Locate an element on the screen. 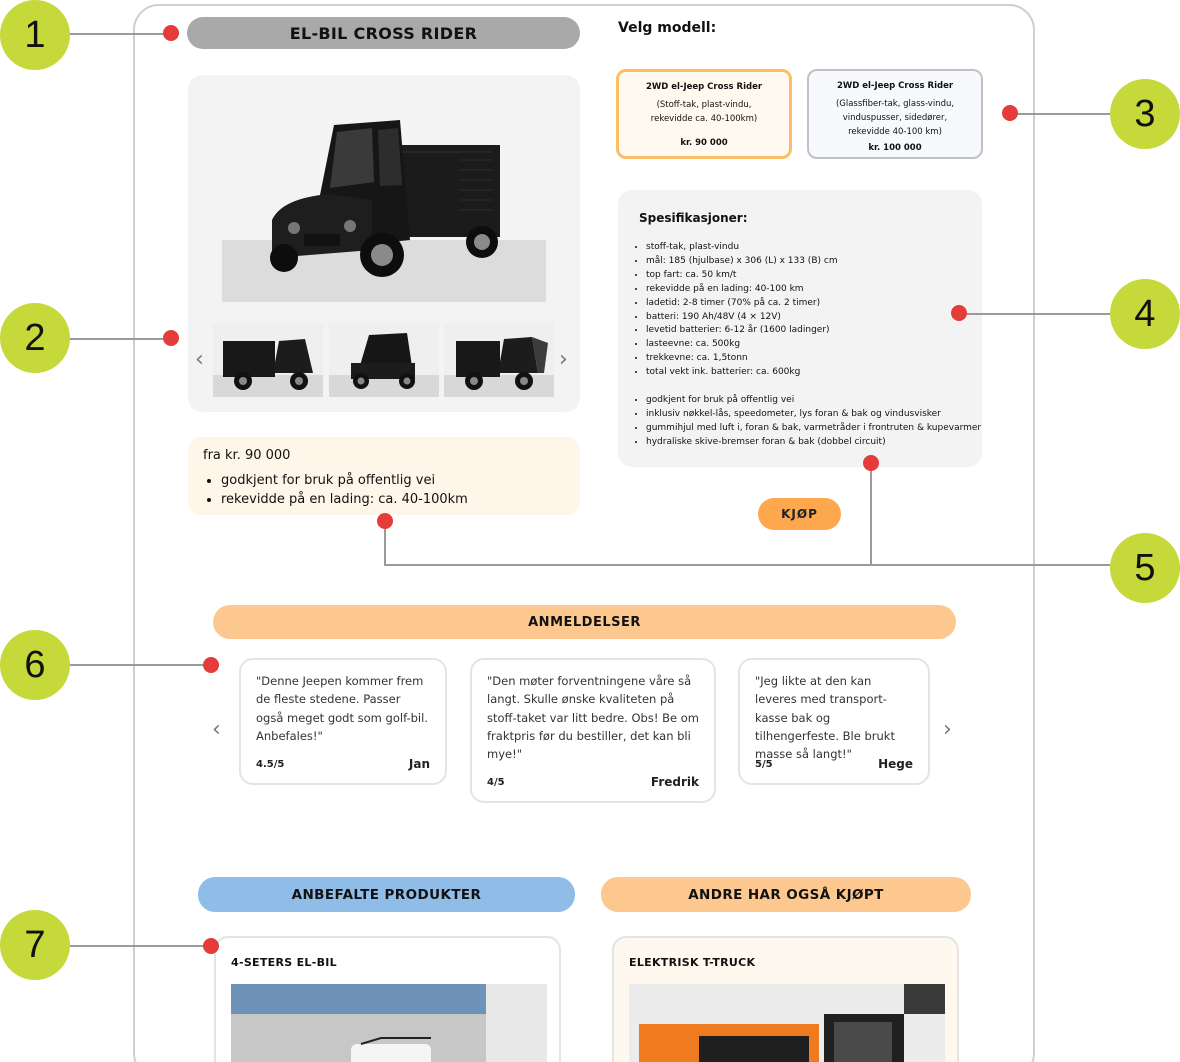  review-rating: 4.5/5 is located at coordinates (270, 764).